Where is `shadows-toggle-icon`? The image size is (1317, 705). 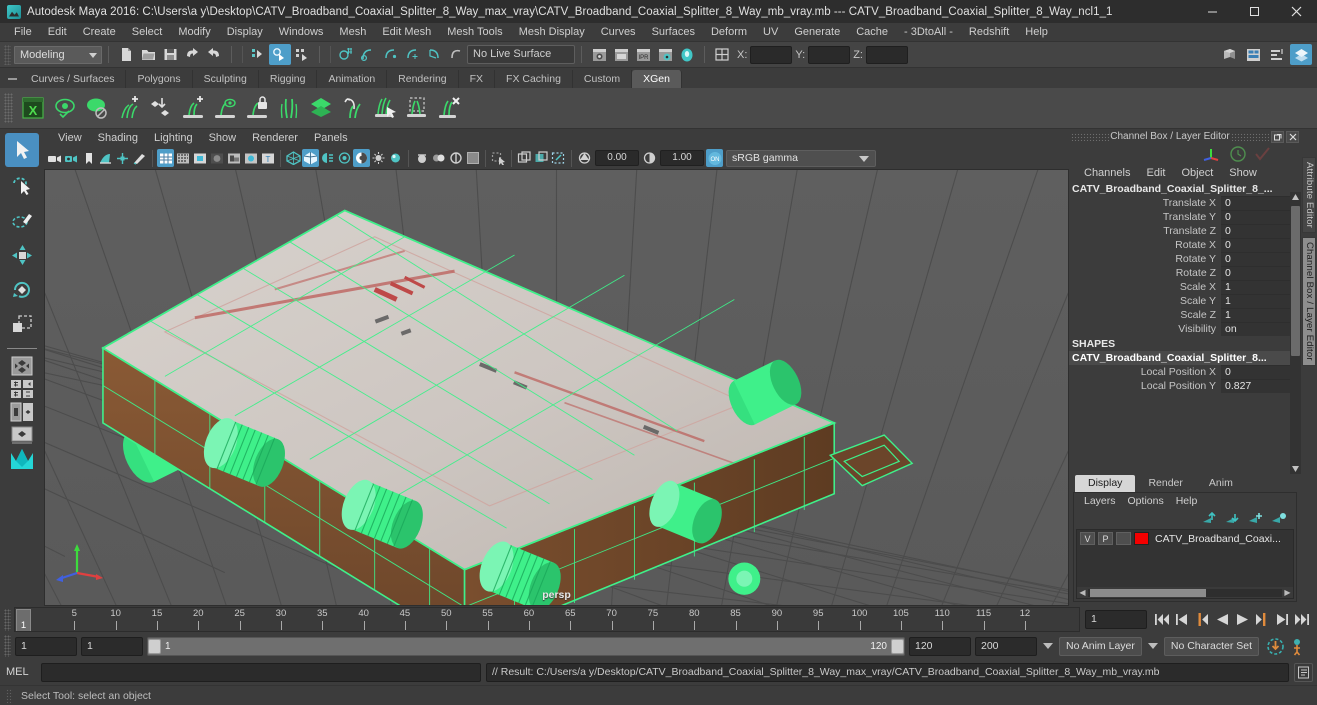
shadows-toggle-icon is located at coordinates (378, 158).